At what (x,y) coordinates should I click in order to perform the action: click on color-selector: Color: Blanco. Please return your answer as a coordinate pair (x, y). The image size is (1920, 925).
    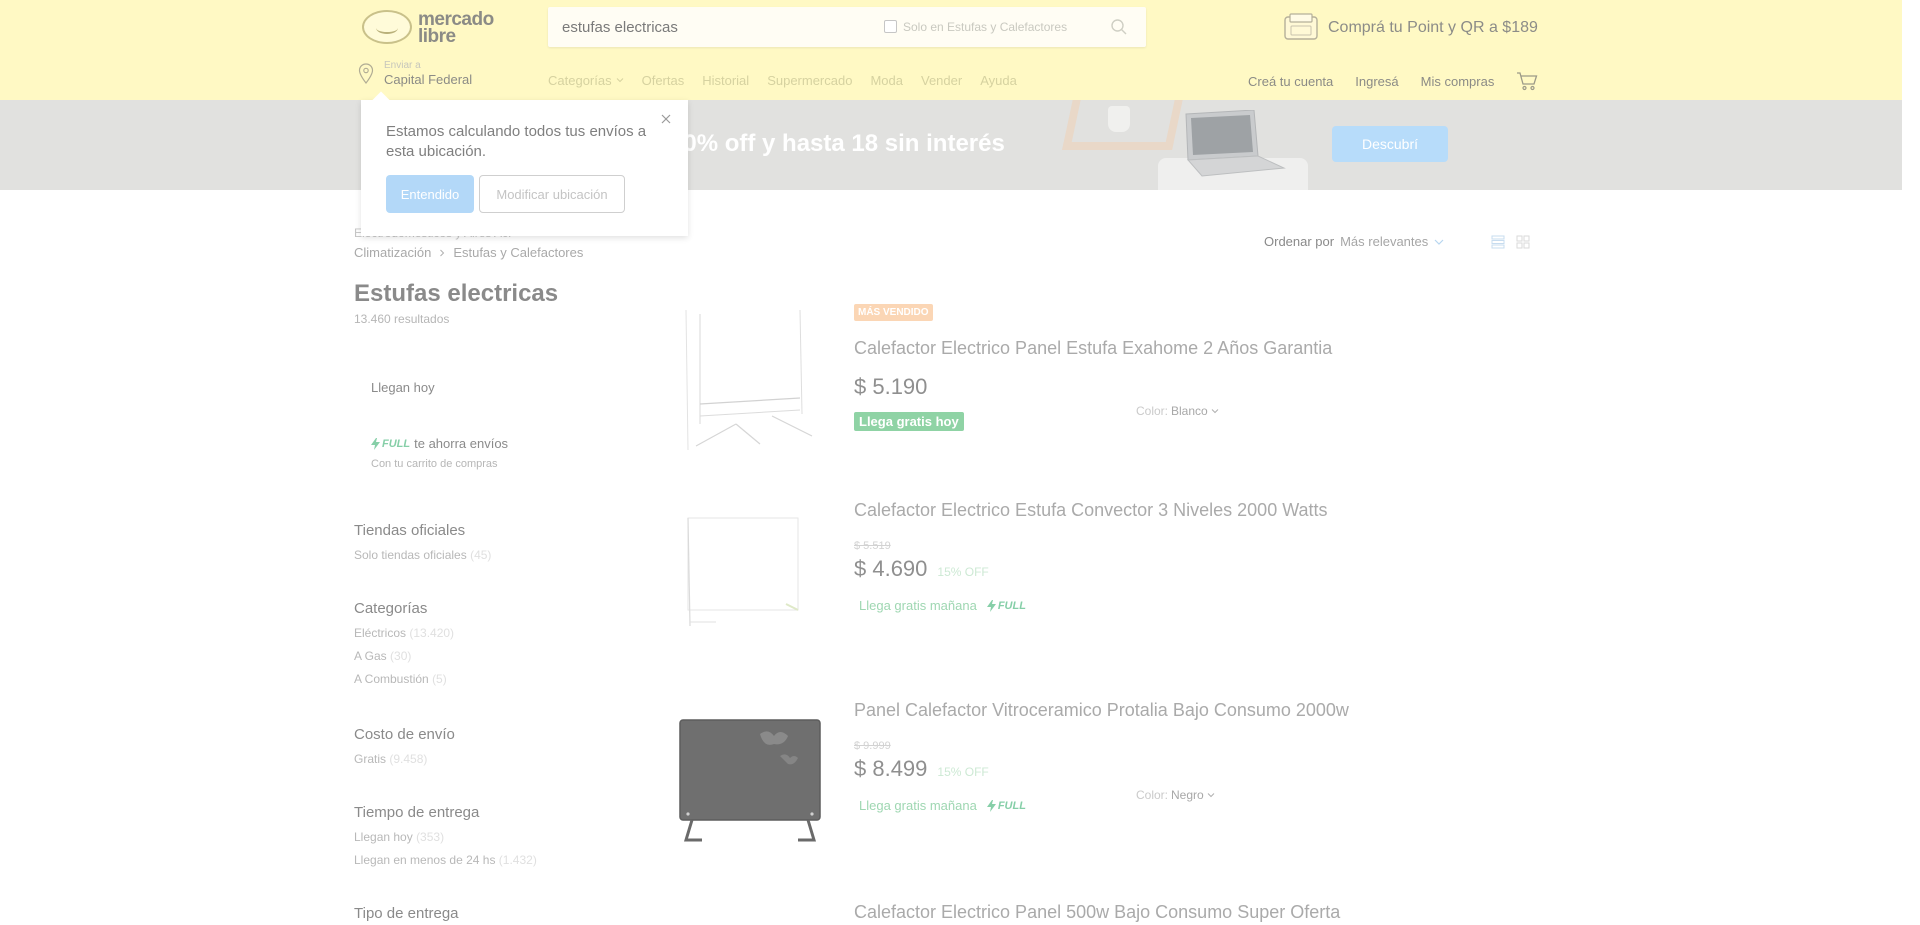
    Looking at the image, I should click on (1177, 411).